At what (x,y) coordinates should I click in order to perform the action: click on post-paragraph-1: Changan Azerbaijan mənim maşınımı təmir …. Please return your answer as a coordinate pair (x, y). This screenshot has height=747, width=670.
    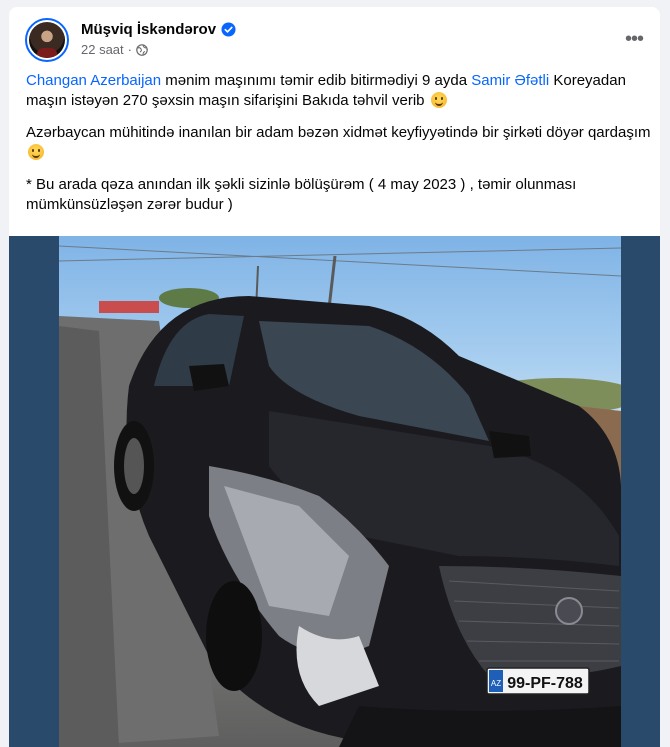
    Looking at the image, I should click on (338, 91).